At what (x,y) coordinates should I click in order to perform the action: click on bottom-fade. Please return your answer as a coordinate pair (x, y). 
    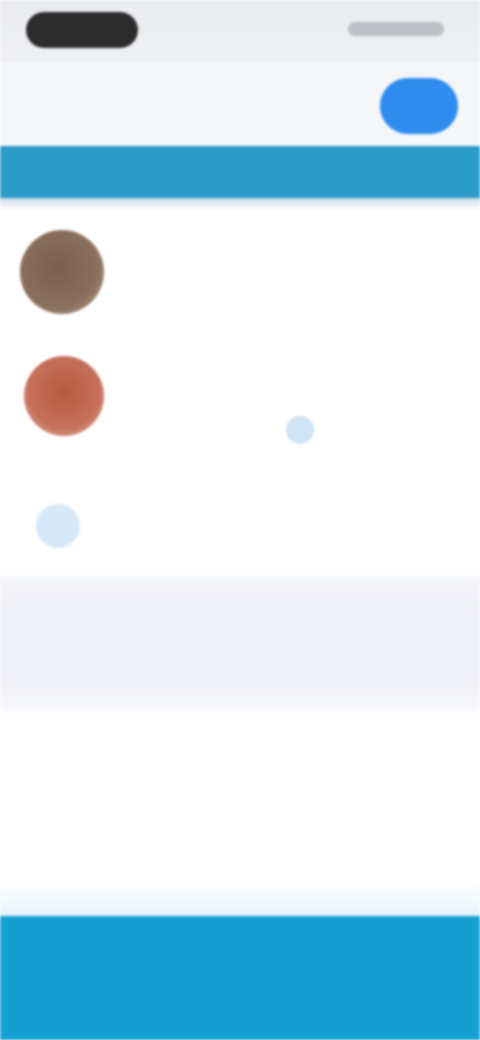
    Looking at the image, I should click on (240, 900).